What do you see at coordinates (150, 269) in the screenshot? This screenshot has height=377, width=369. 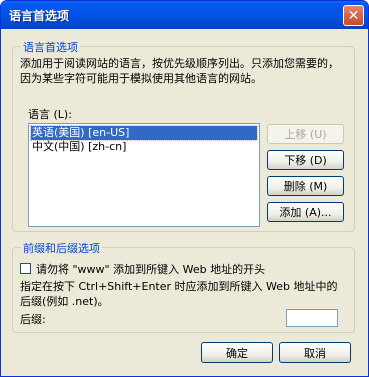 I see `no-www-checkbox-label: 请勿将 "www" 添加到所键入 Web 地址的开头` at bounding box center [150, 269].